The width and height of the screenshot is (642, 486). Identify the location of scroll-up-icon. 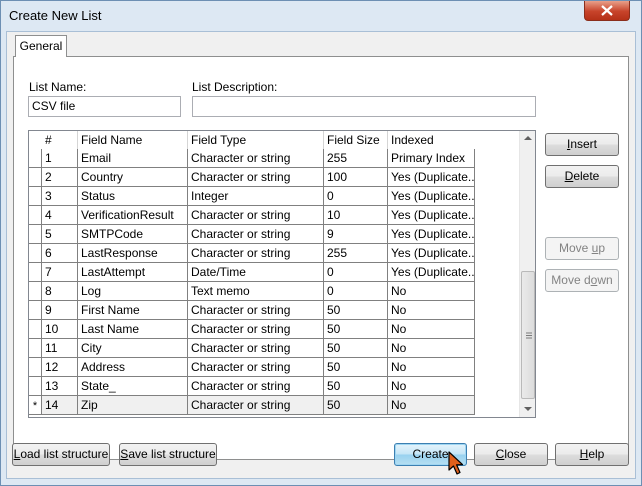
(528, 138).